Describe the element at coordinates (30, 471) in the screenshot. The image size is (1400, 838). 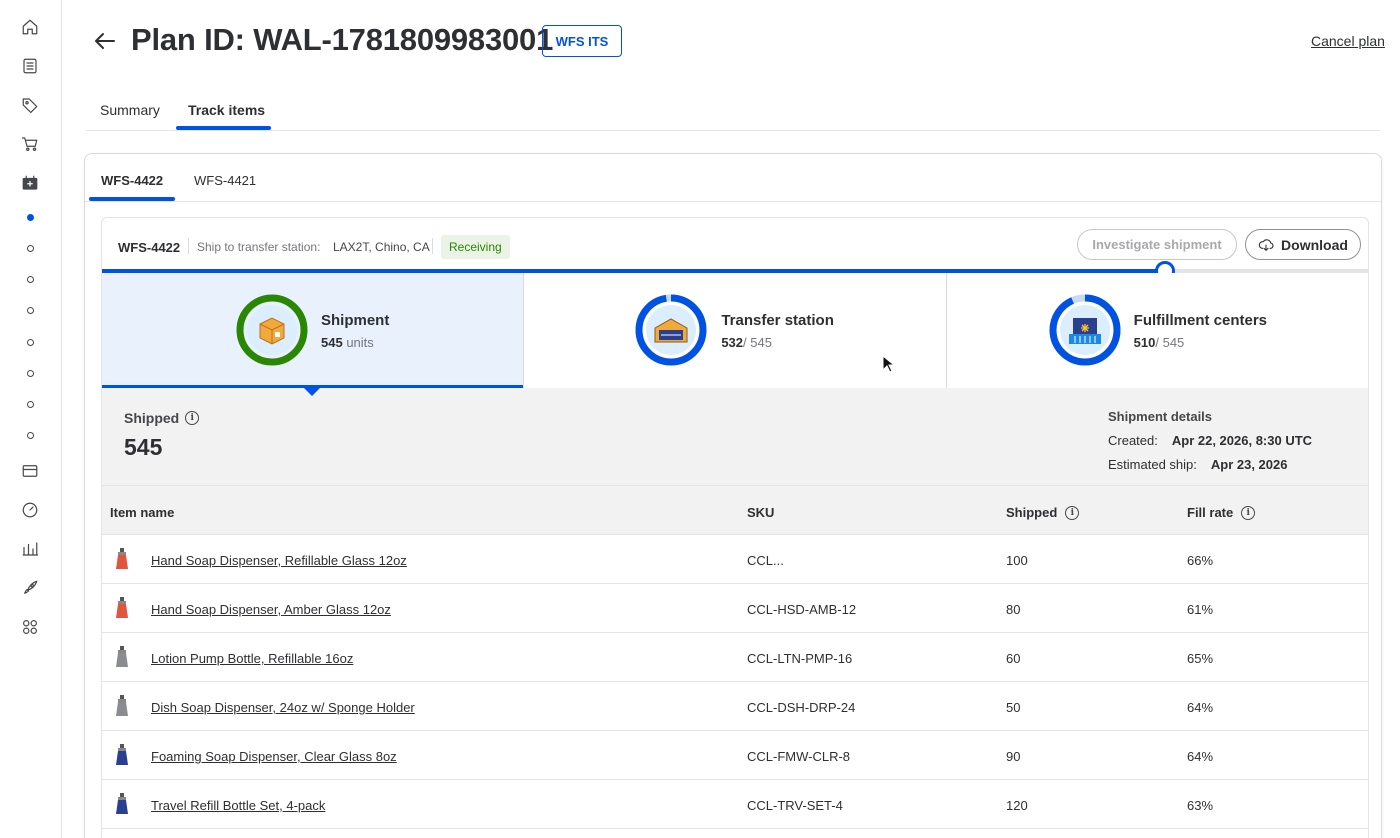
I see `payment-card-icon` at that location.